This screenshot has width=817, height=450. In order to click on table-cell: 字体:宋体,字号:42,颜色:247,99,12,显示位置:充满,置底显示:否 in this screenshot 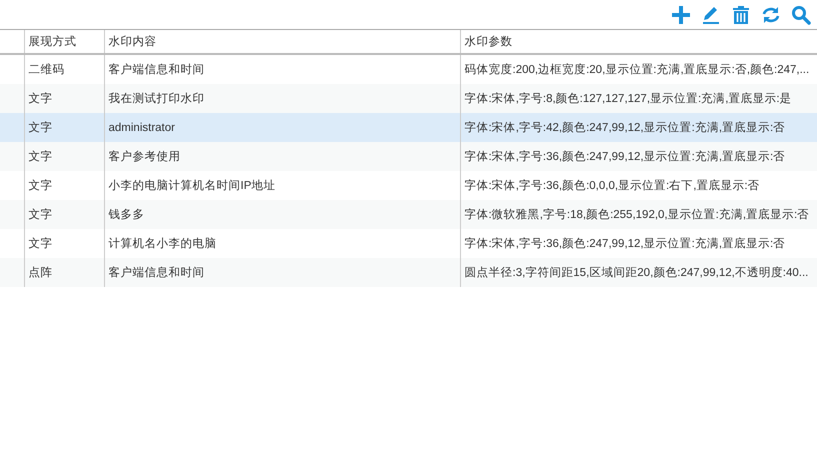, I will do `click(638, 127)`.